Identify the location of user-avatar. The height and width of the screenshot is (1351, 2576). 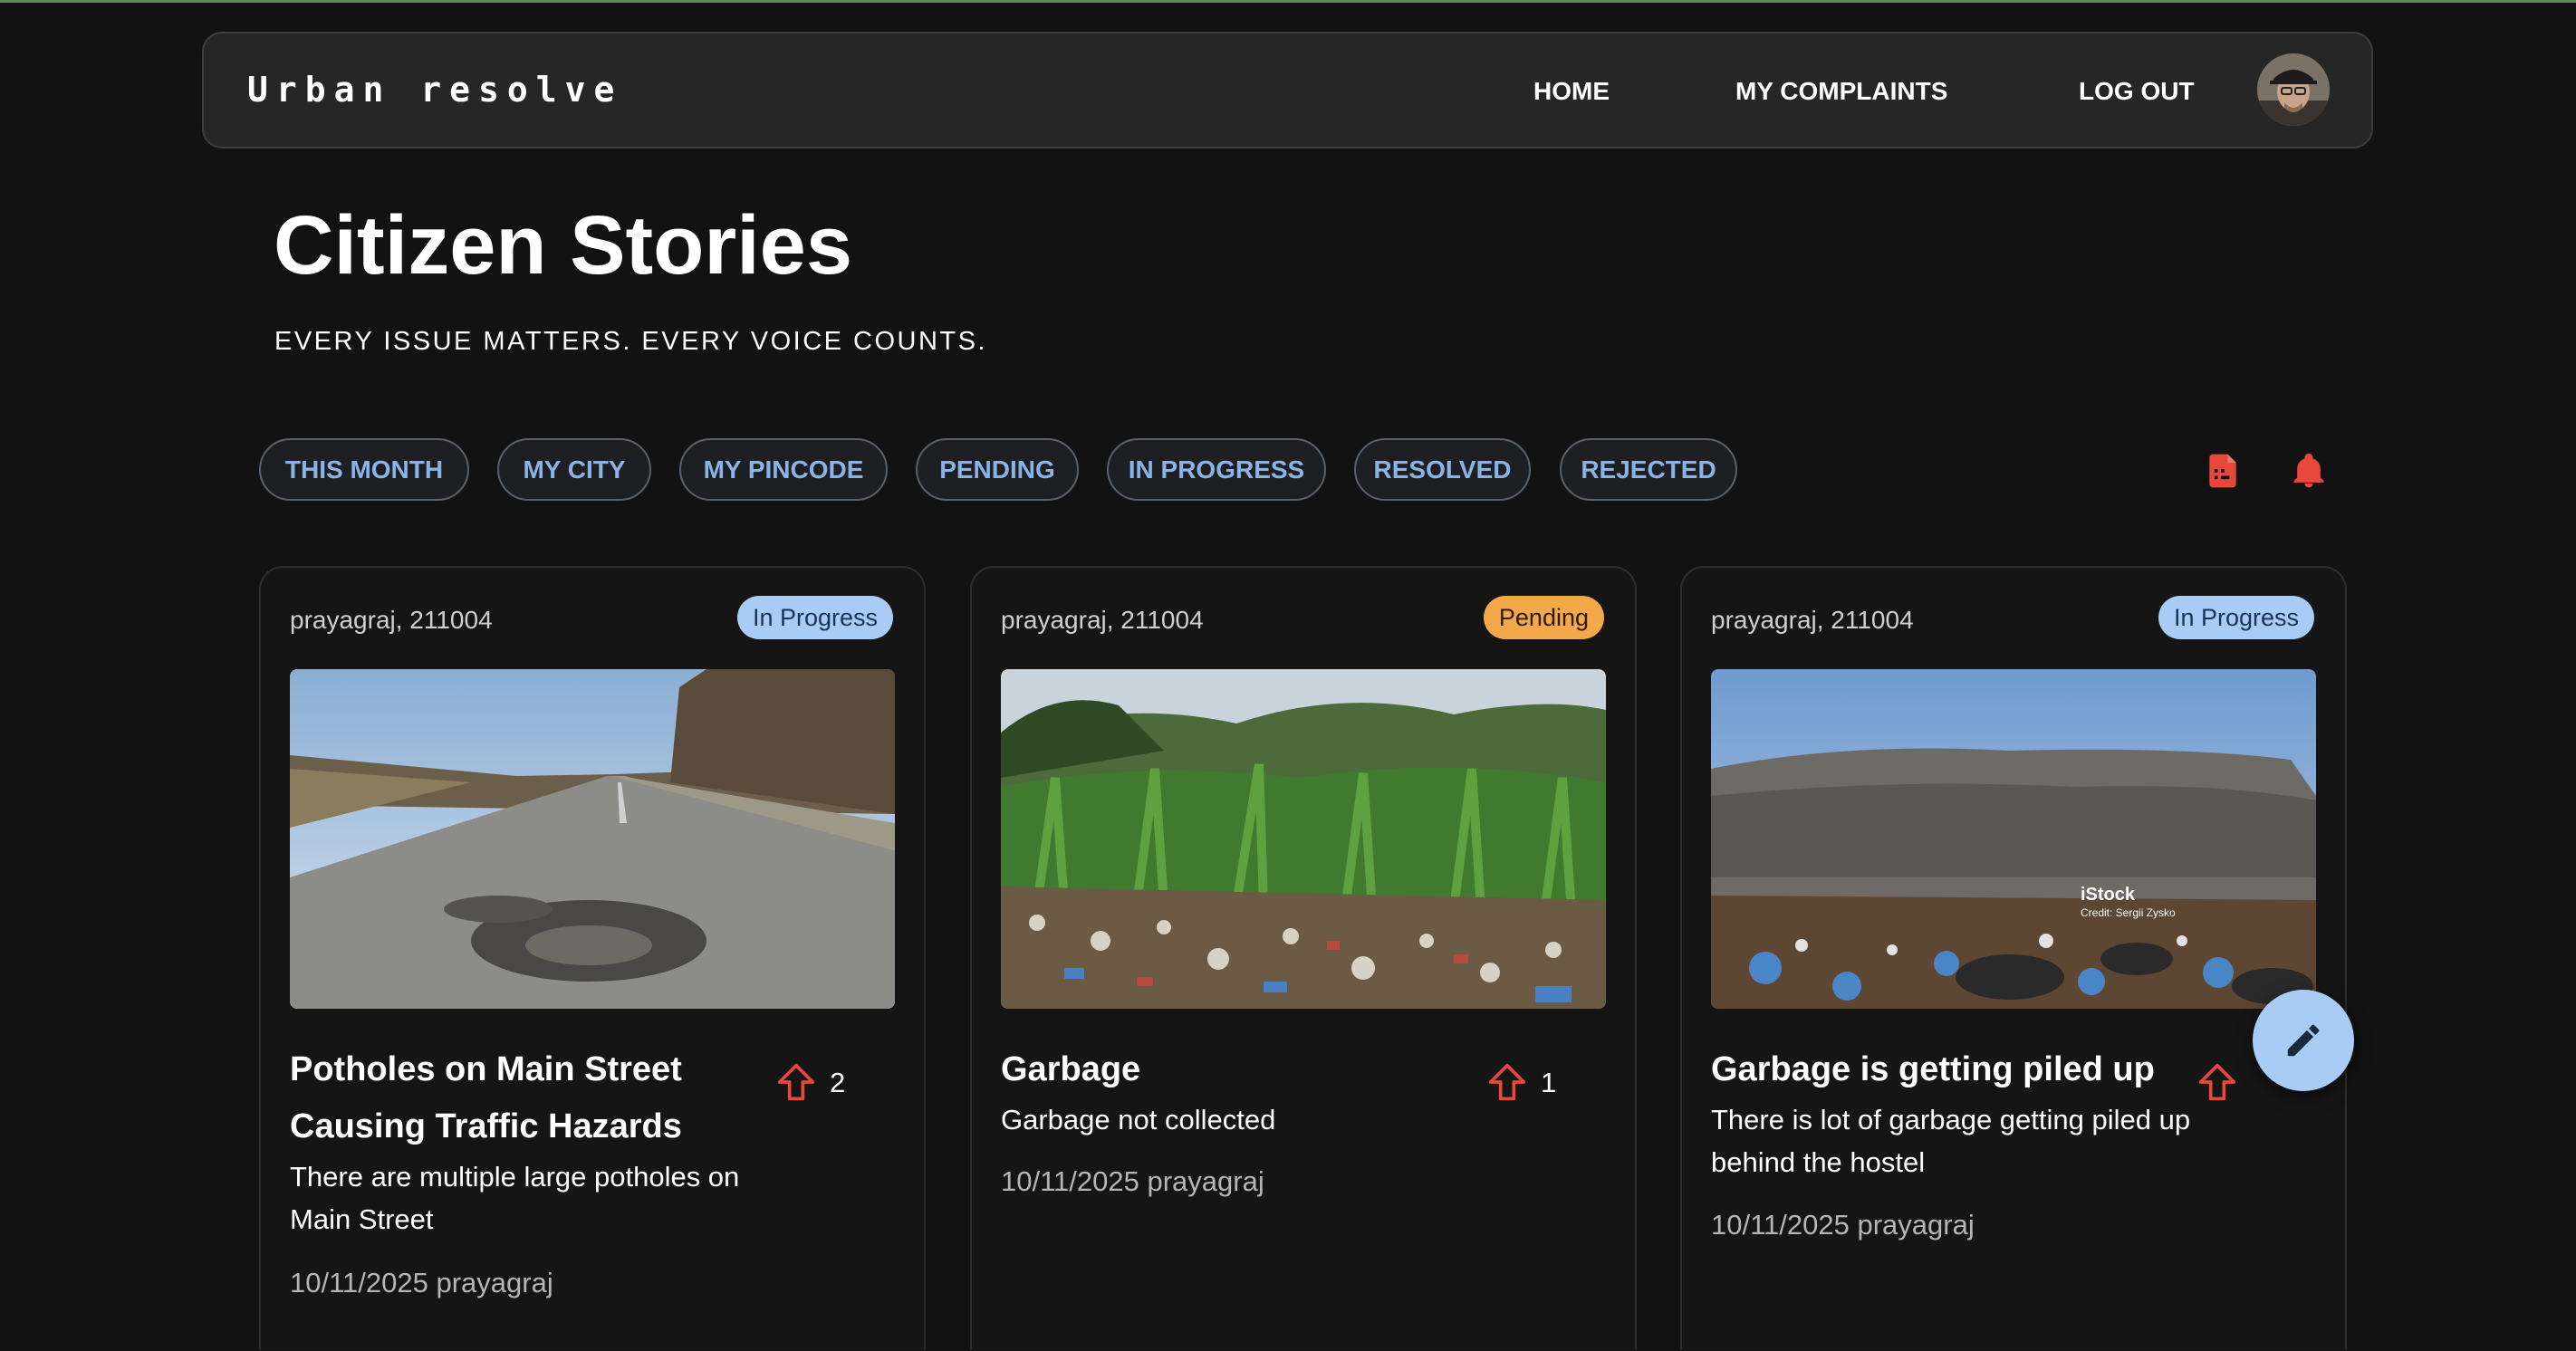
(2293, 89).